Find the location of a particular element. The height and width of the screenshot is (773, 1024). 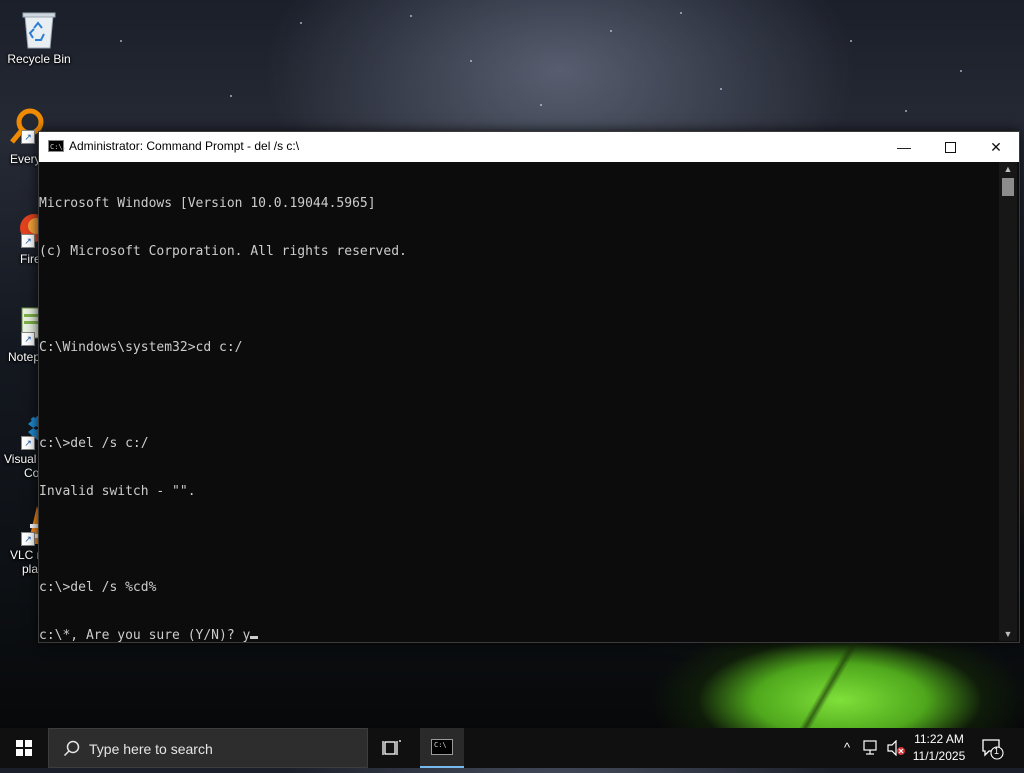

command-prompt-icon: C:\. is located at coordinates (57, 146).